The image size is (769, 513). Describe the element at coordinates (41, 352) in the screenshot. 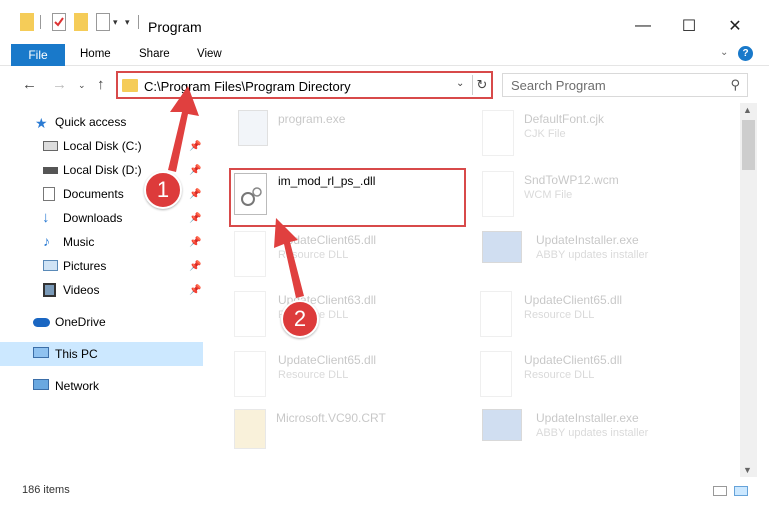

I see `computer-icon` at that location.